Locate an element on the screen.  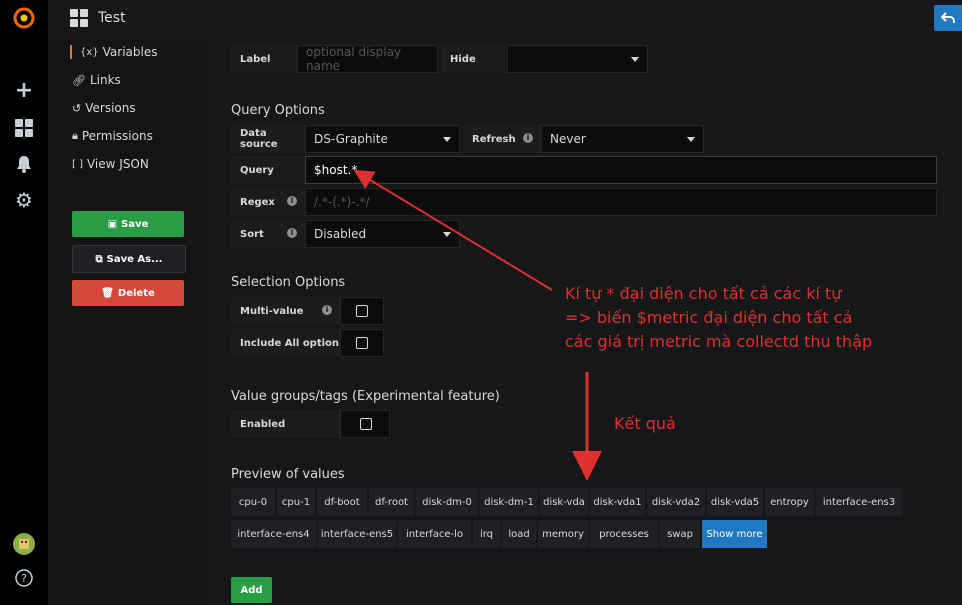
sidemenu-item-label: Variables is located at coordinates (130, 52).